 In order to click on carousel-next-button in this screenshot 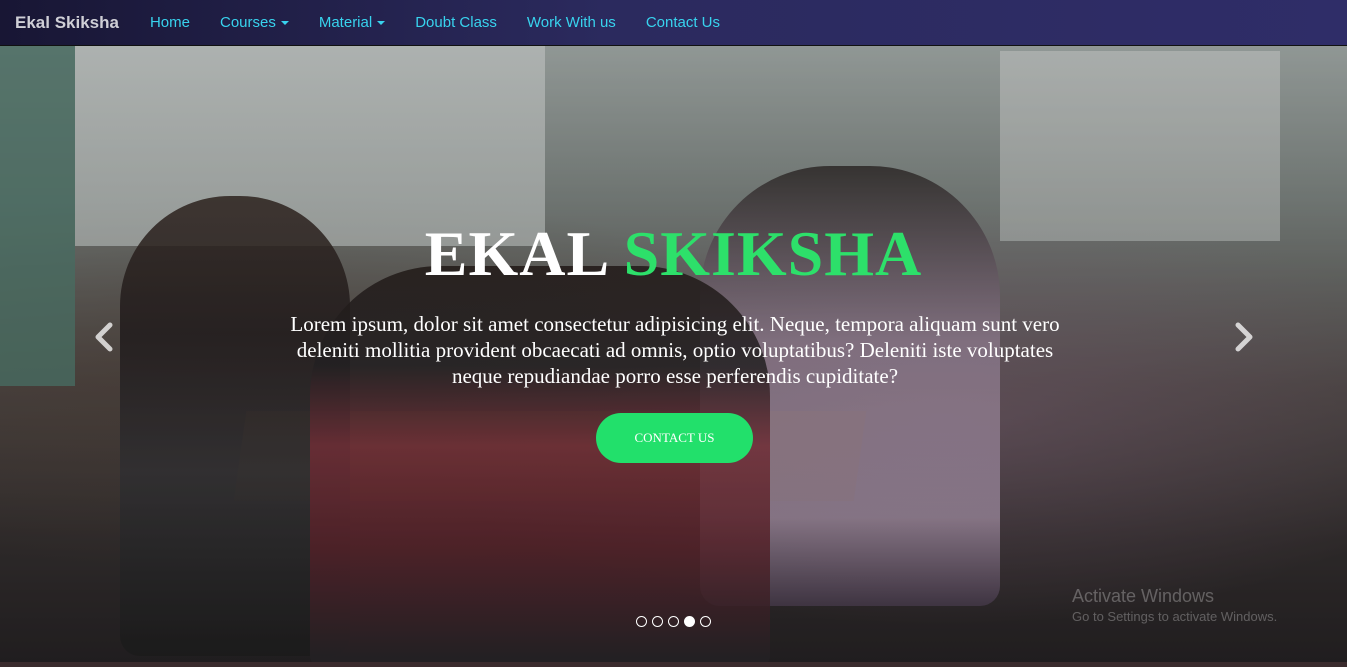, I will do `click(1244, 337)`.